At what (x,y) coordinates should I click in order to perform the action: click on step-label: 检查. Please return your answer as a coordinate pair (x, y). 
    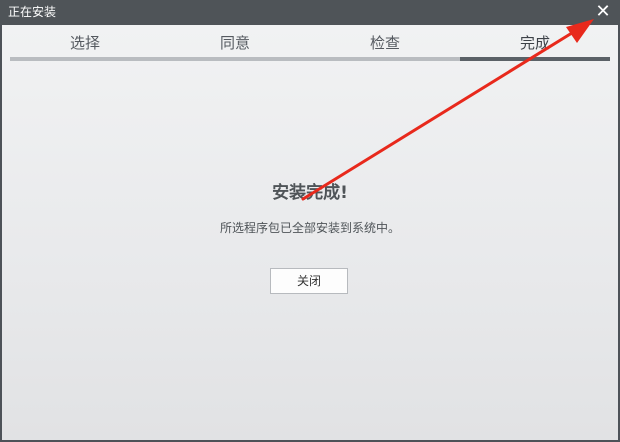
    Looking at the image, I should click on (384, 43).